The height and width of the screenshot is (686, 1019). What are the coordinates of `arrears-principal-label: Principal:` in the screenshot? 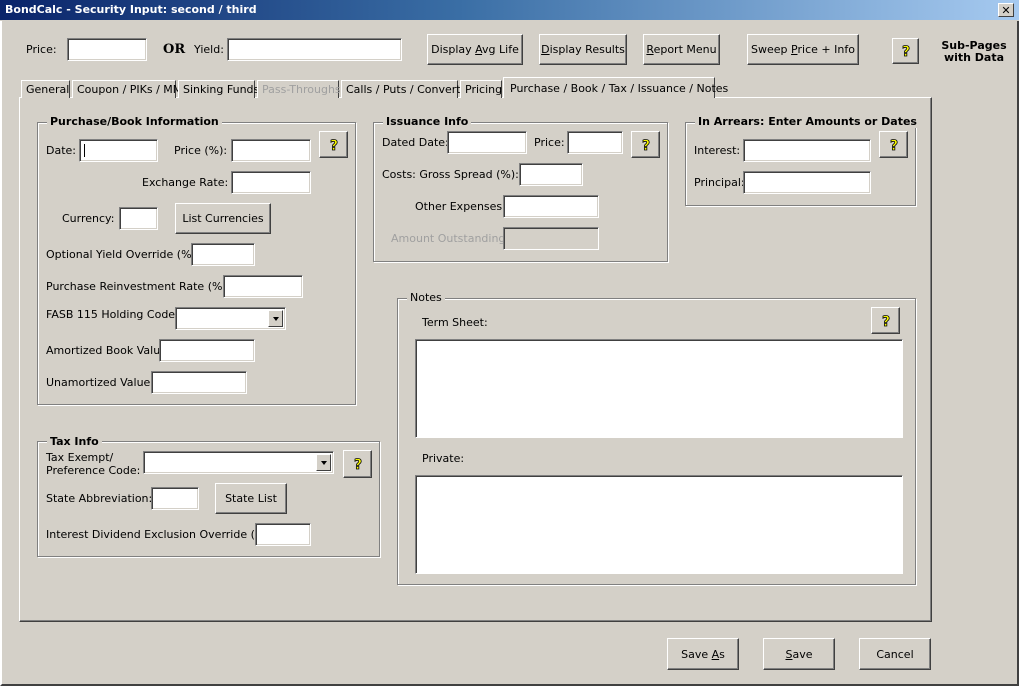 It's located at (719, 182).